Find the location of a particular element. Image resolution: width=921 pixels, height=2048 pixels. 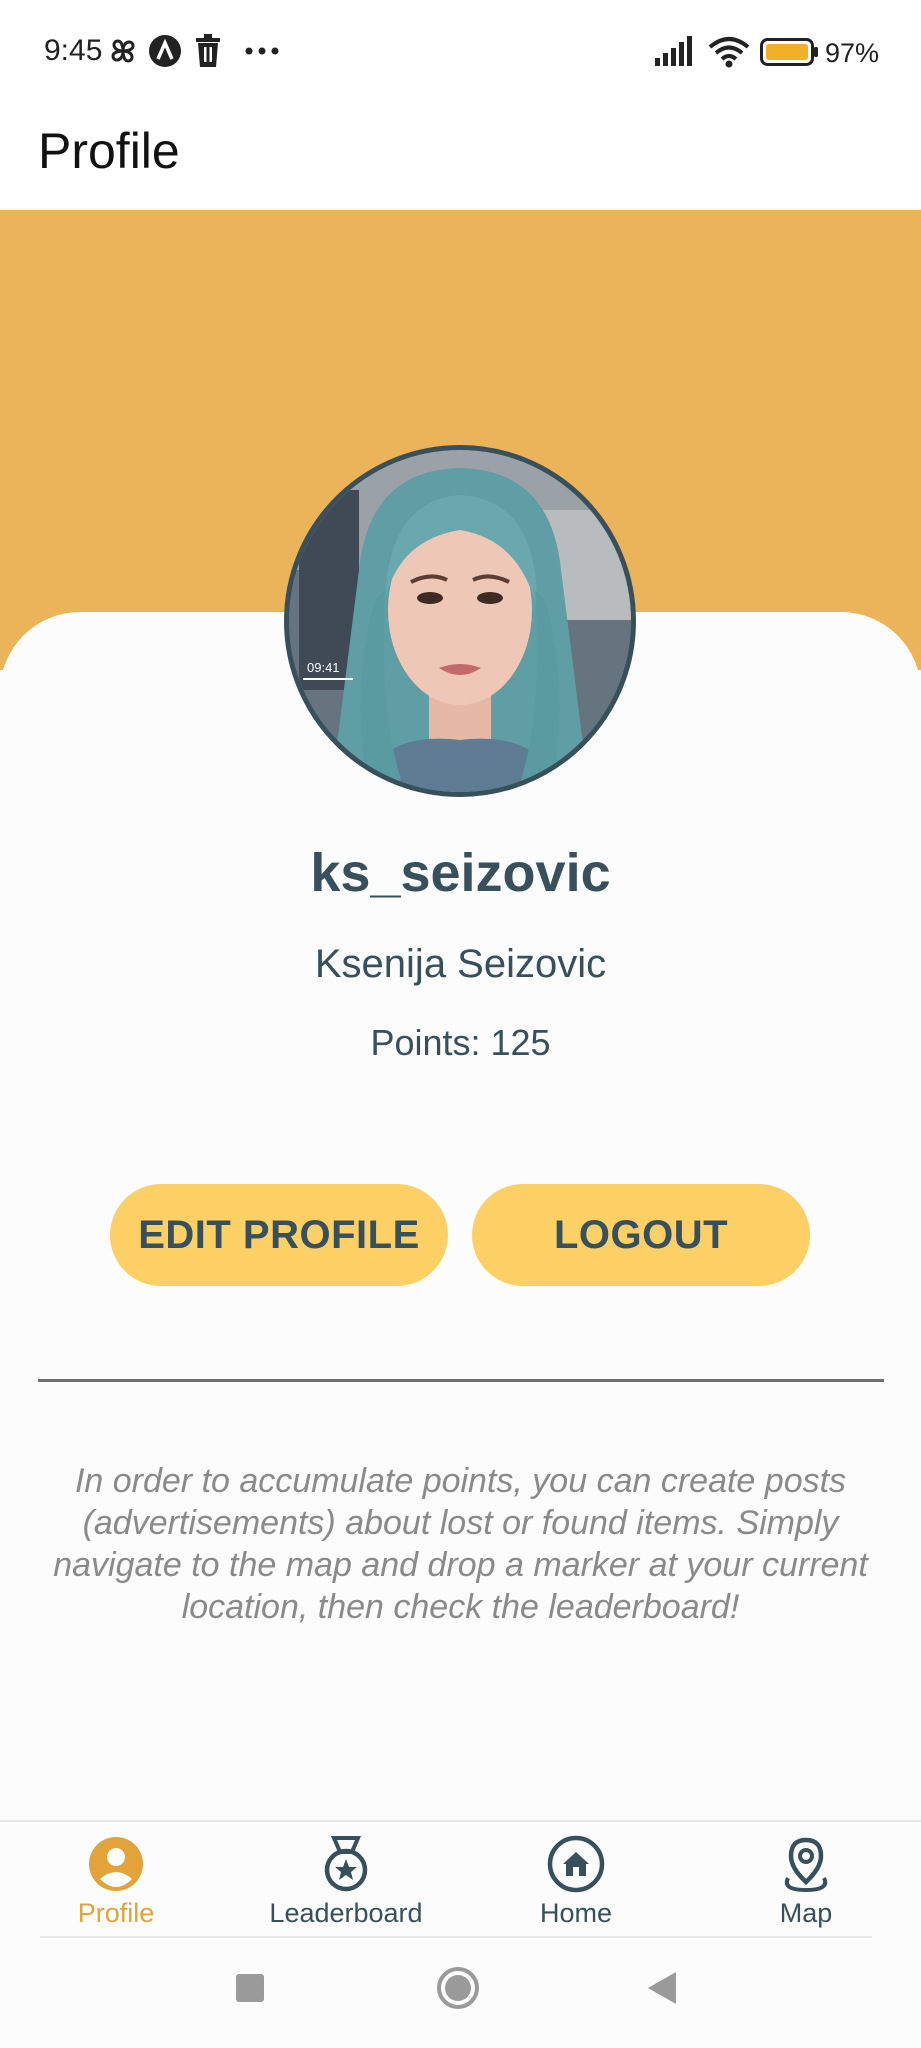

a-circle-icon is located at coordinates (165, 51).